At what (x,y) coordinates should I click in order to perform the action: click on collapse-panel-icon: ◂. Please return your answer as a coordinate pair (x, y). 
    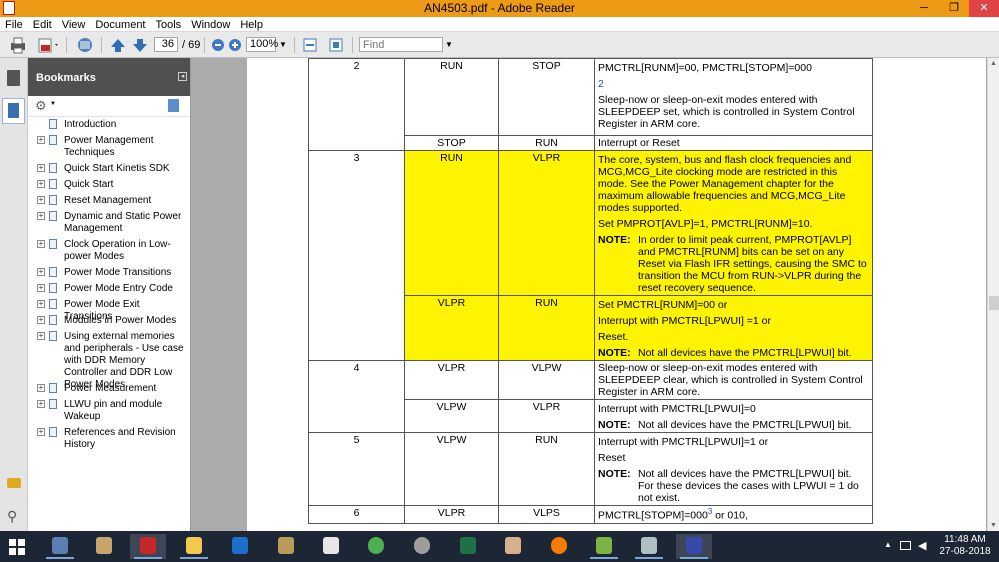
    Looking at the image, I should click on (182, 76).